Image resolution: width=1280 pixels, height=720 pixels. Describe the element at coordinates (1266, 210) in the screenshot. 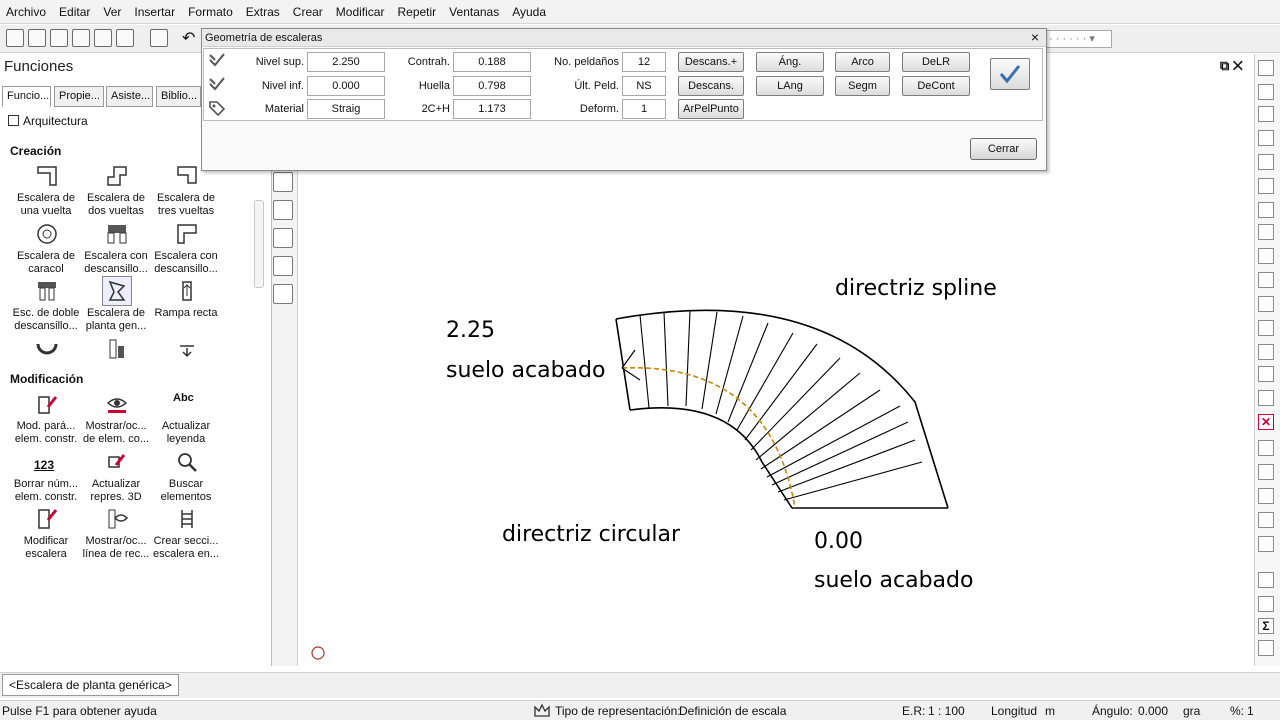

I see `mirror-icon` at that location.